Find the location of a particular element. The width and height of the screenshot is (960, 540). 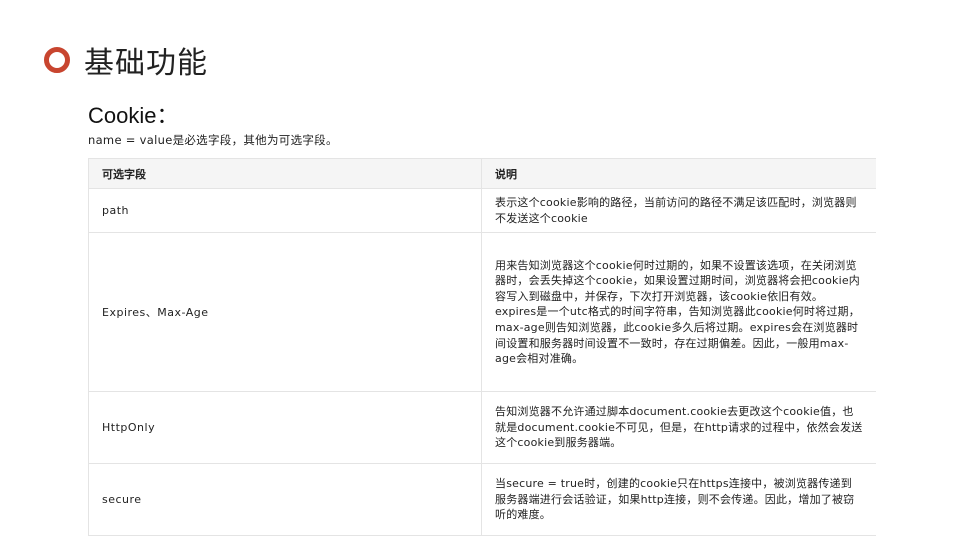

header-field: 可选字段 is located at coordinates (285, 173).